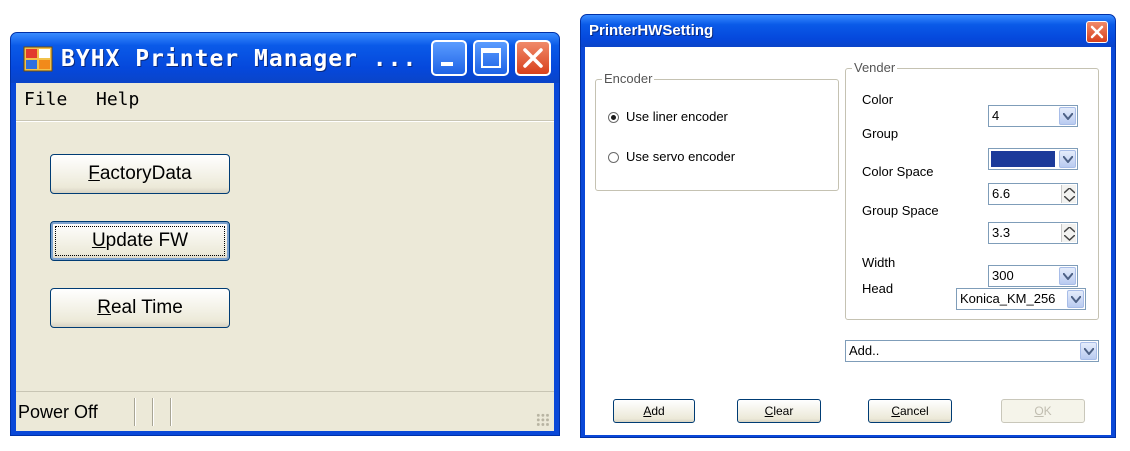  Describe the element at coordinates (677, 116) in the screenshot. I see `liner-encoder-label: Use liner encoder` at that location.